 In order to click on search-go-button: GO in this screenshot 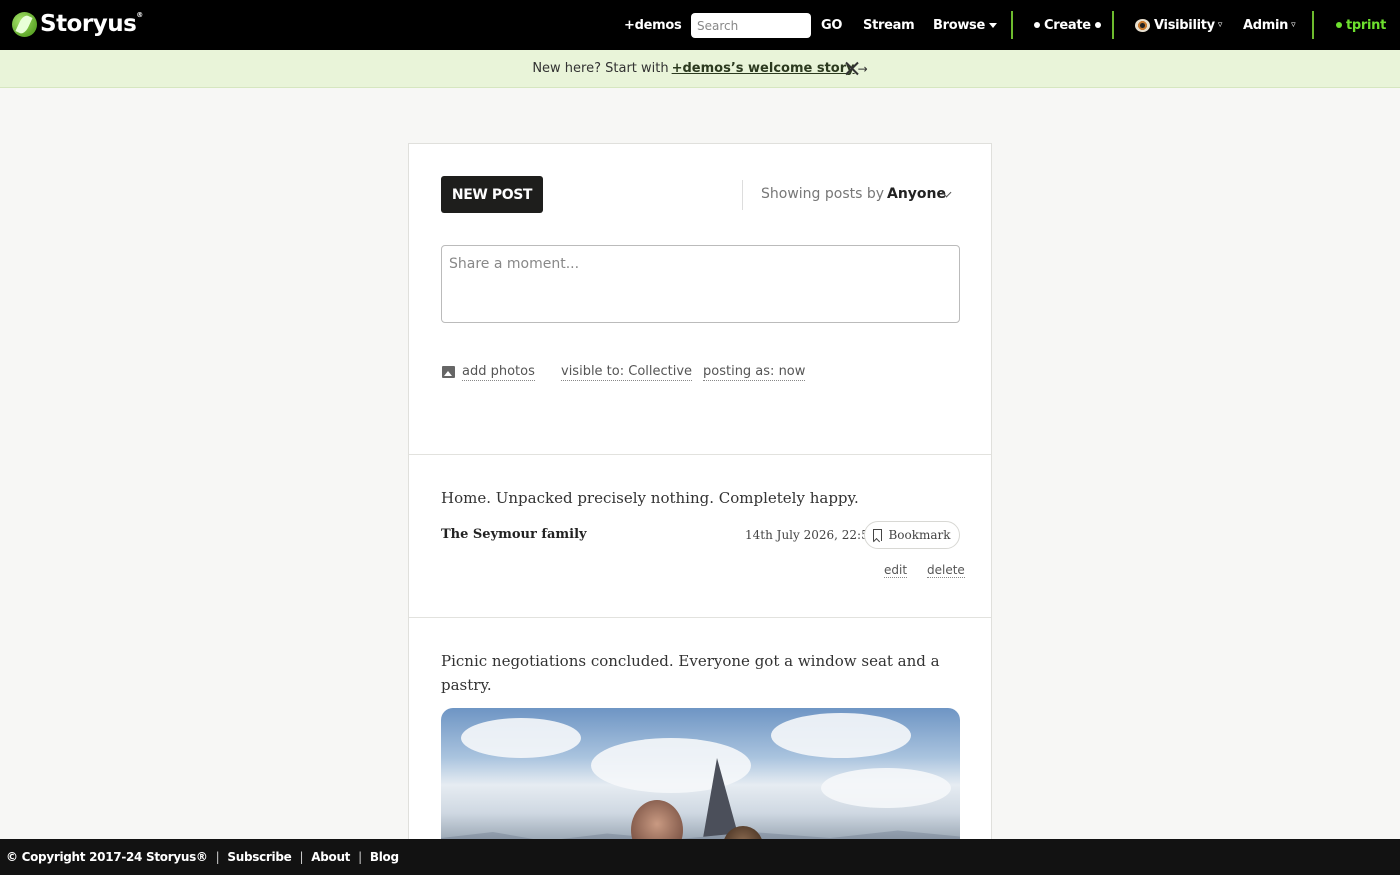, I will do `click(831, 25)`.